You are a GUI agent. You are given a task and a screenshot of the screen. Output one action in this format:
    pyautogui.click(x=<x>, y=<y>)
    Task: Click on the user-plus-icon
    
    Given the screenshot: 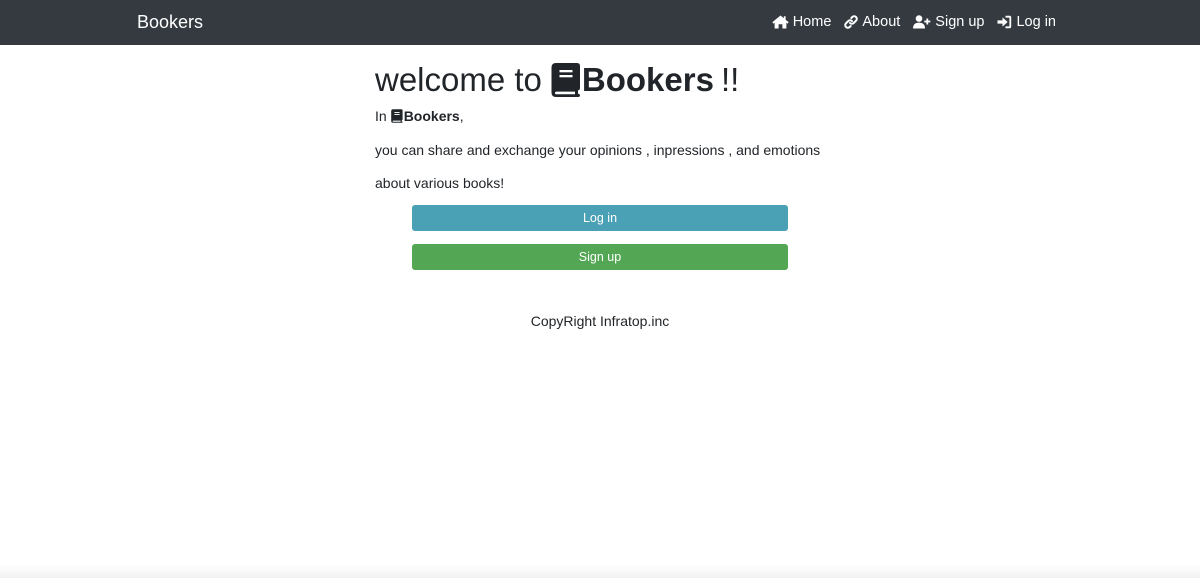 What is the action you would take?
    pyautogui.click(x=922, y=22)
    